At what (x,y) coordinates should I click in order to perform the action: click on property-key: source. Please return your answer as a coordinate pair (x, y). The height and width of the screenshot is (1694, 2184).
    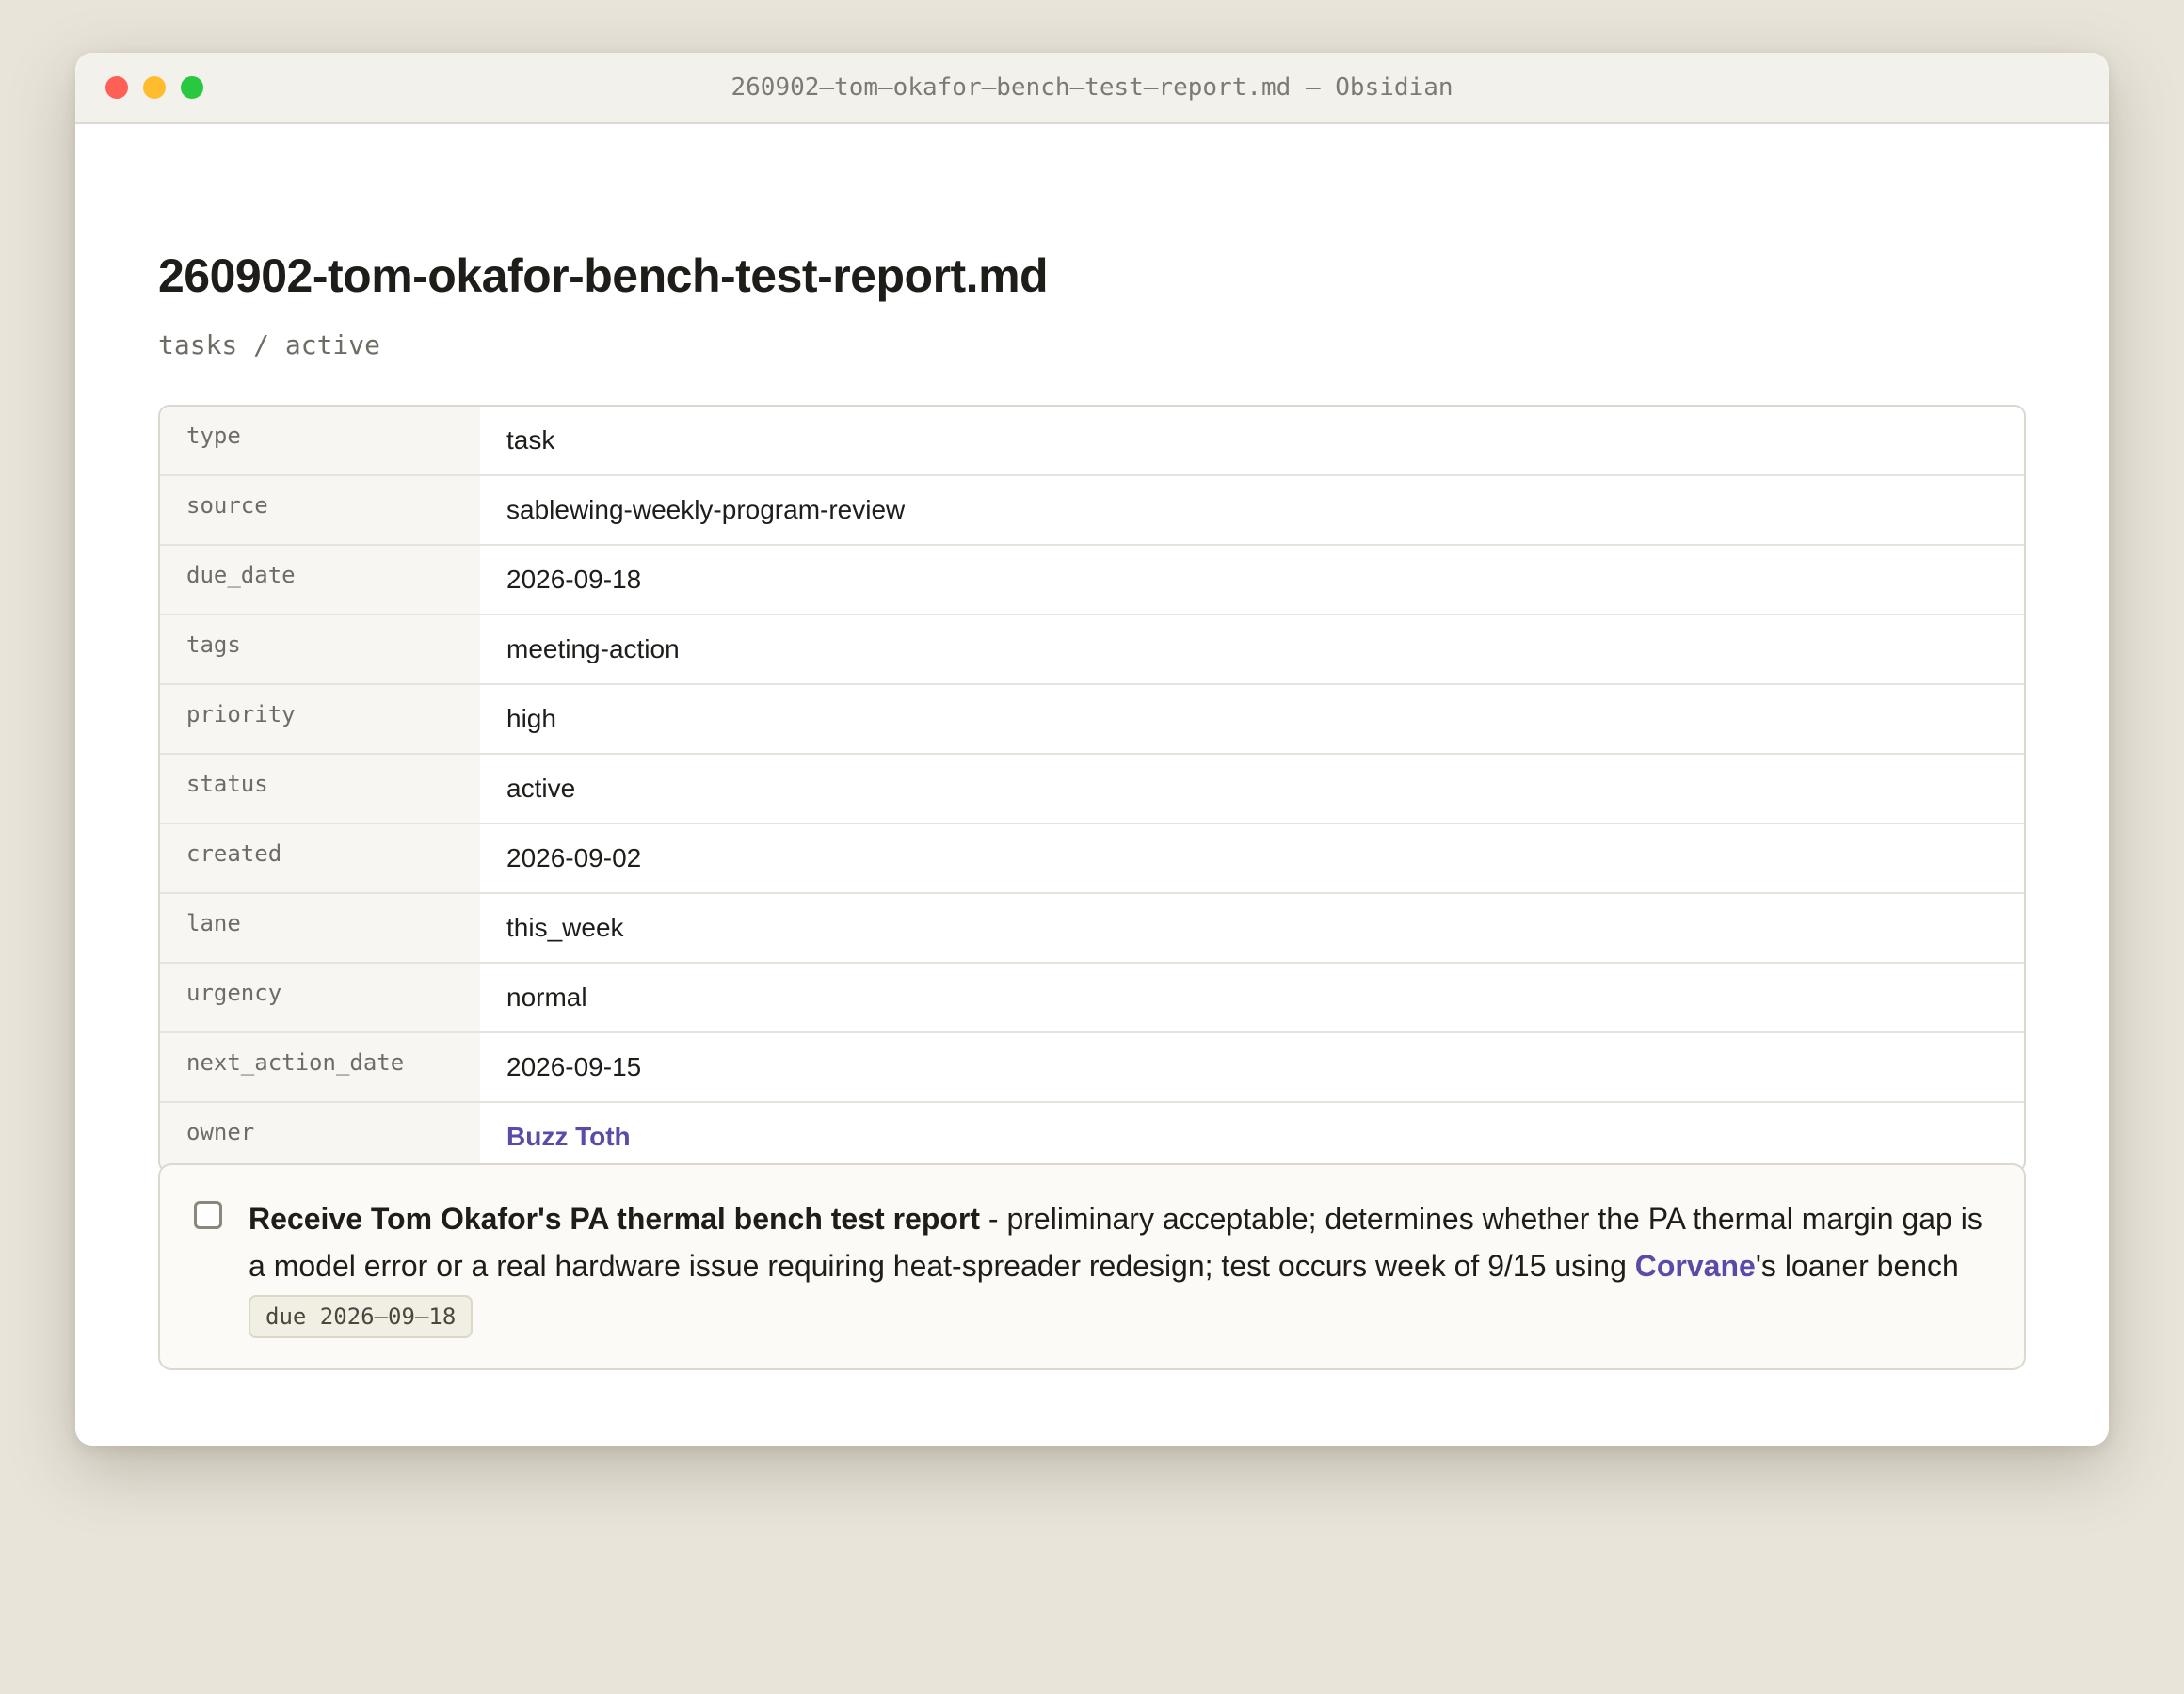
    Looking at the image, I should click on (320, 510).